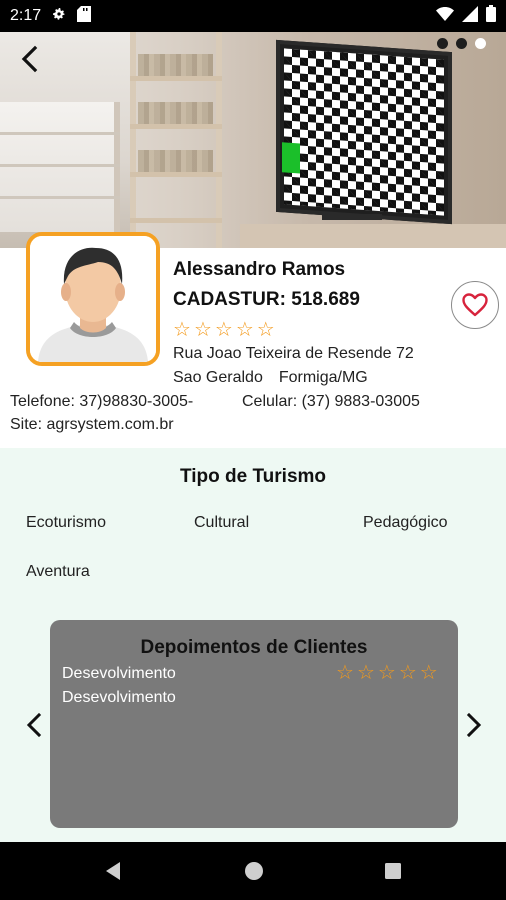  I want to click on hero-tv, so click(364, 132).